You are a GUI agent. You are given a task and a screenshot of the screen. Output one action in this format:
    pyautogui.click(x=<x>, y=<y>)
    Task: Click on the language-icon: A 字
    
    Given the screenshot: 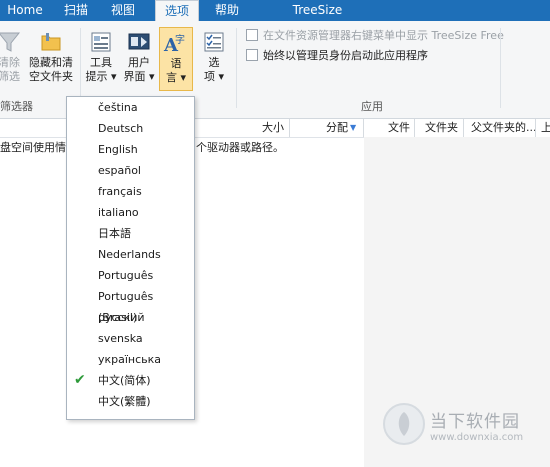 What is the action you would take?
    pyautogui.click(x=174, y=44)
    